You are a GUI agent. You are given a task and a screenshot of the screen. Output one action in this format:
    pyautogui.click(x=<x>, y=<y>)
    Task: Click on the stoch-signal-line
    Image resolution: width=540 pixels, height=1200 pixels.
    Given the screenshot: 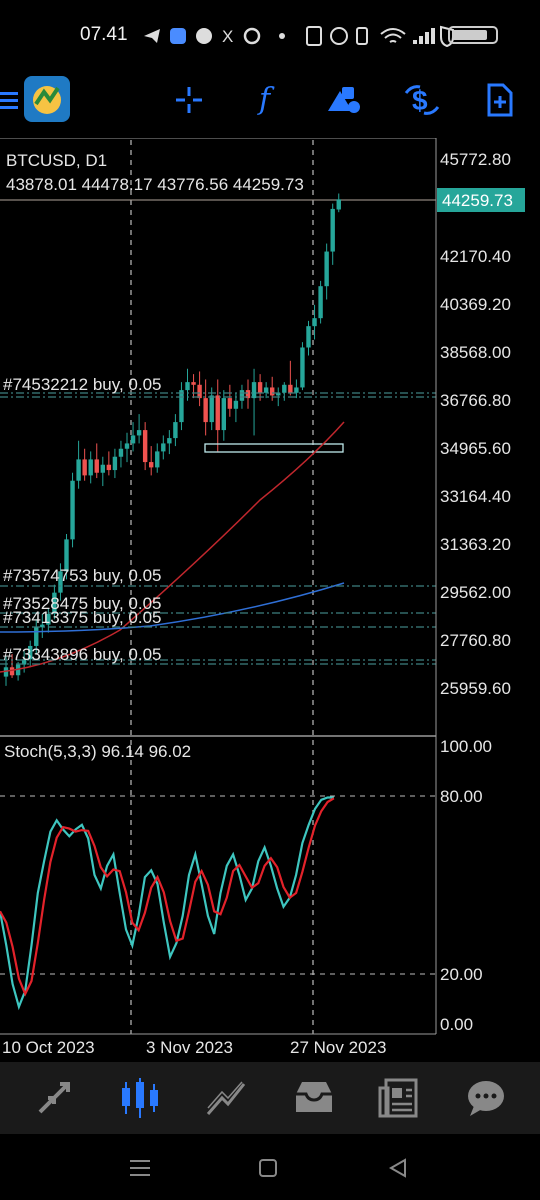 What is the action you would take?
    pyautogui.click(x=167, y=897)
    